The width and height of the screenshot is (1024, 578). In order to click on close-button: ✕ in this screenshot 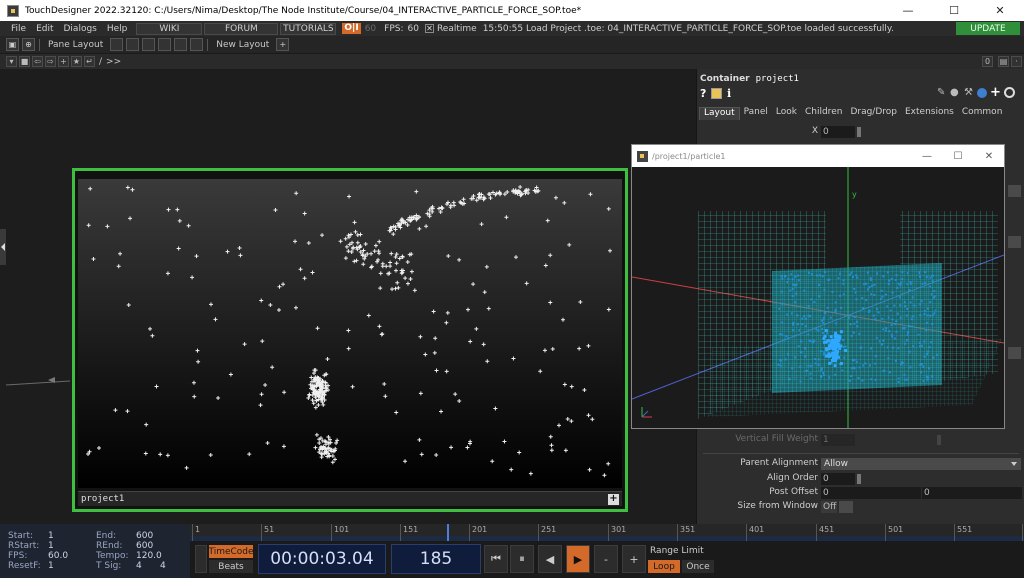, I will do `click(1000, 10)`.